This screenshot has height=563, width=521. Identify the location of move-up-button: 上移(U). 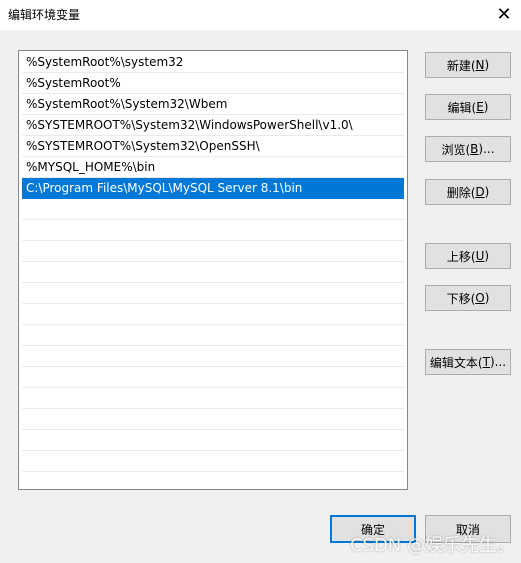
(468, 256).